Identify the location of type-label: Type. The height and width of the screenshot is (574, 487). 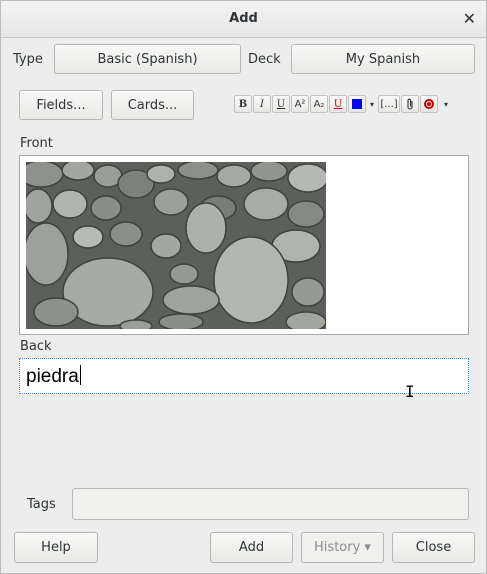
(28, 59).